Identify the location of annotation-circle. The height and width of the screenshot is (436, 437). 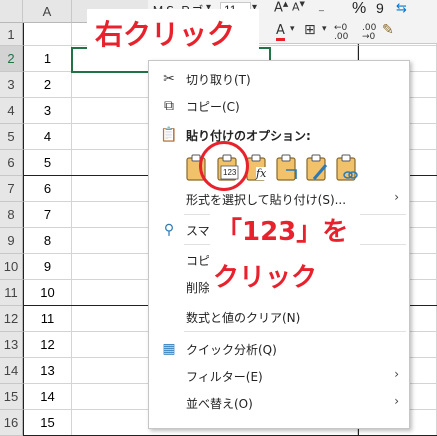
(224, 166).